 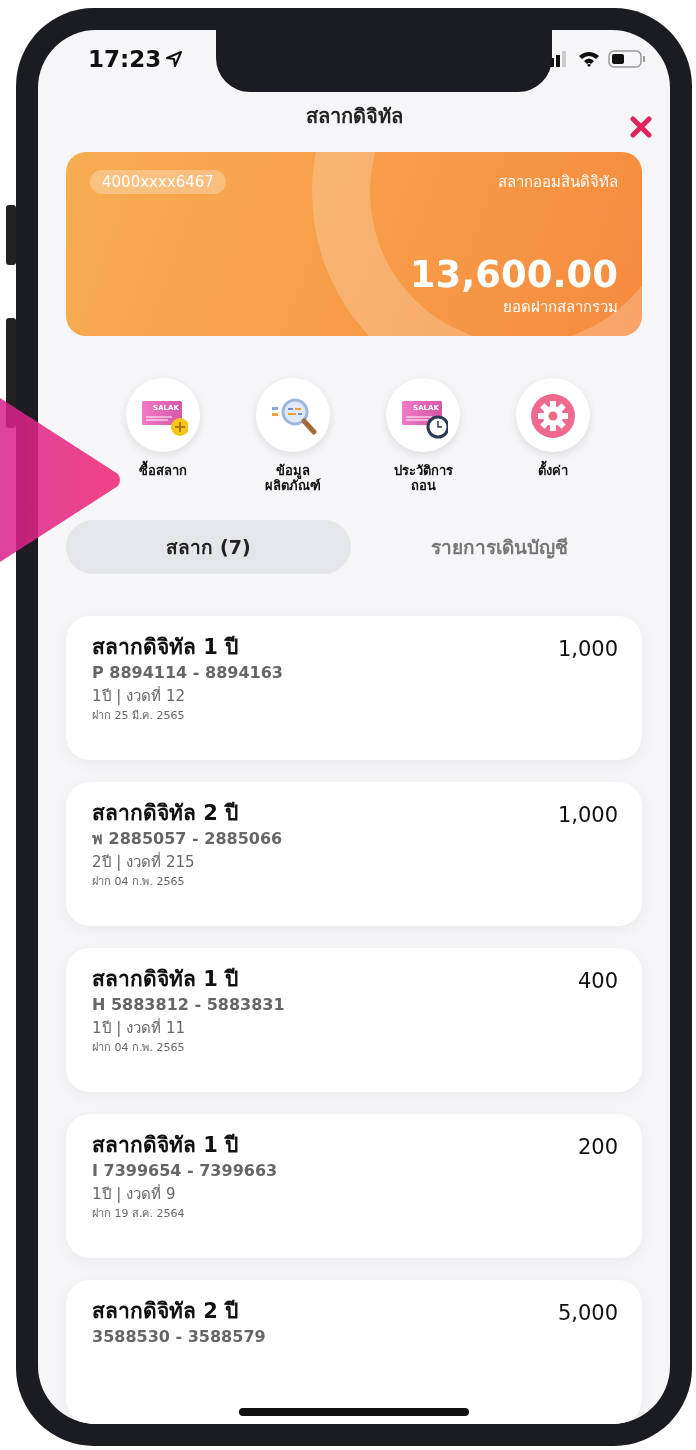 What do you see at coordinates (354, 1352) in the screenshot?
I see `lottery-item-card: สลากดิจิทัล 2 ปี 3588530 - 3588579 5,000` at bounding box center [354, 1352].